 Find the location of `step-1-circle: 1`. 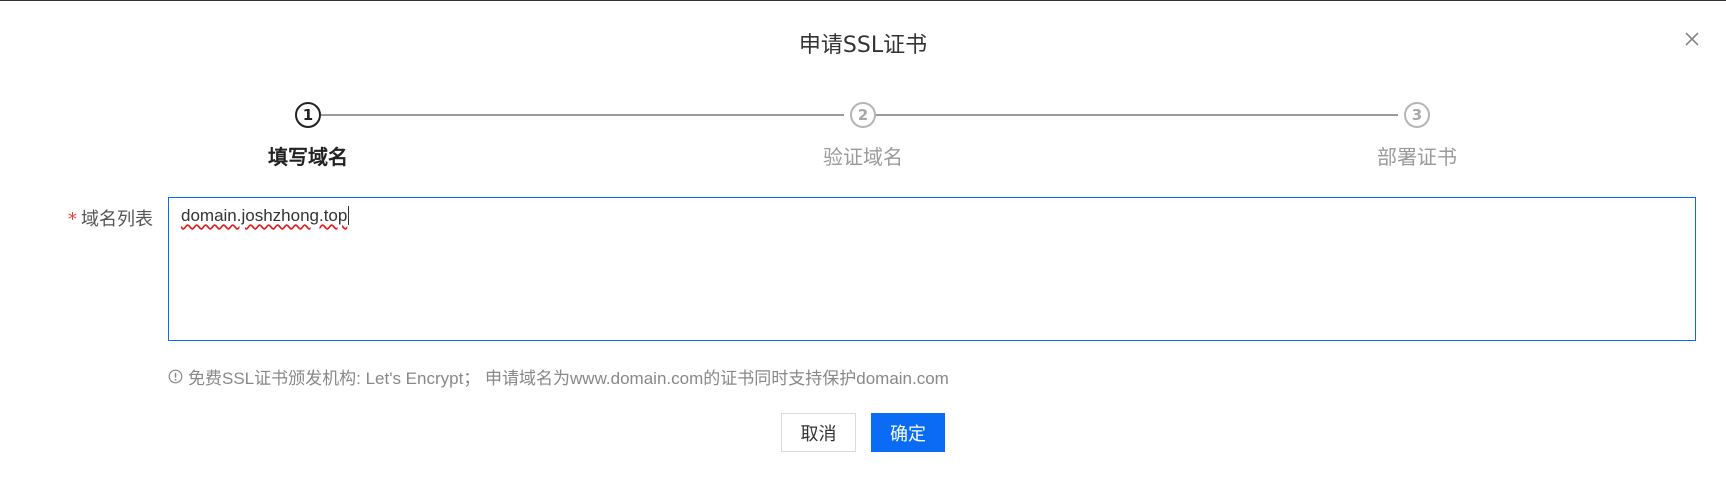

step-1-circle: 1 is located at coordinates (308, 115).